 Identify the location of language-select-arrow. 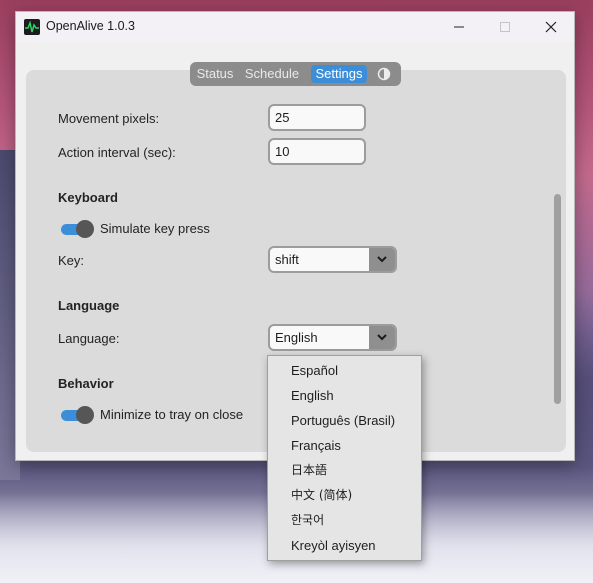
(382, 337).